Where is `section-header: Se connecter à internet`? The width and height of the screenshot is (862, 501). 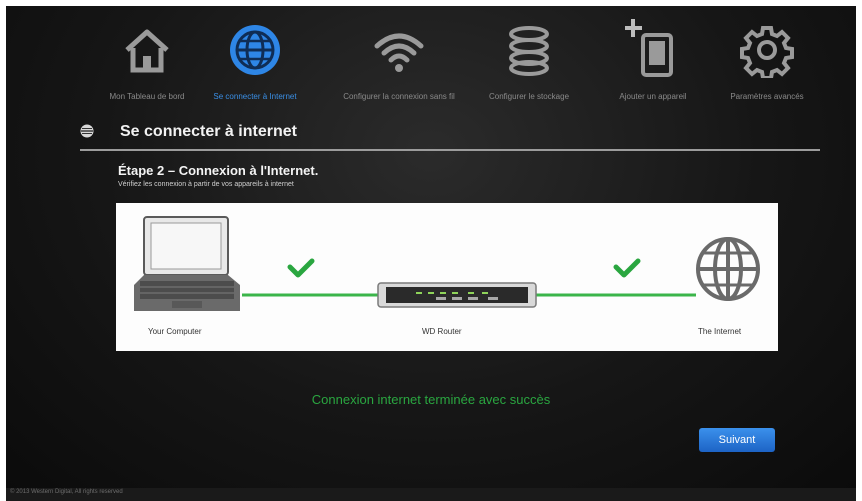
section-header: Se connecter à internet is located at coordinates (460, 132).